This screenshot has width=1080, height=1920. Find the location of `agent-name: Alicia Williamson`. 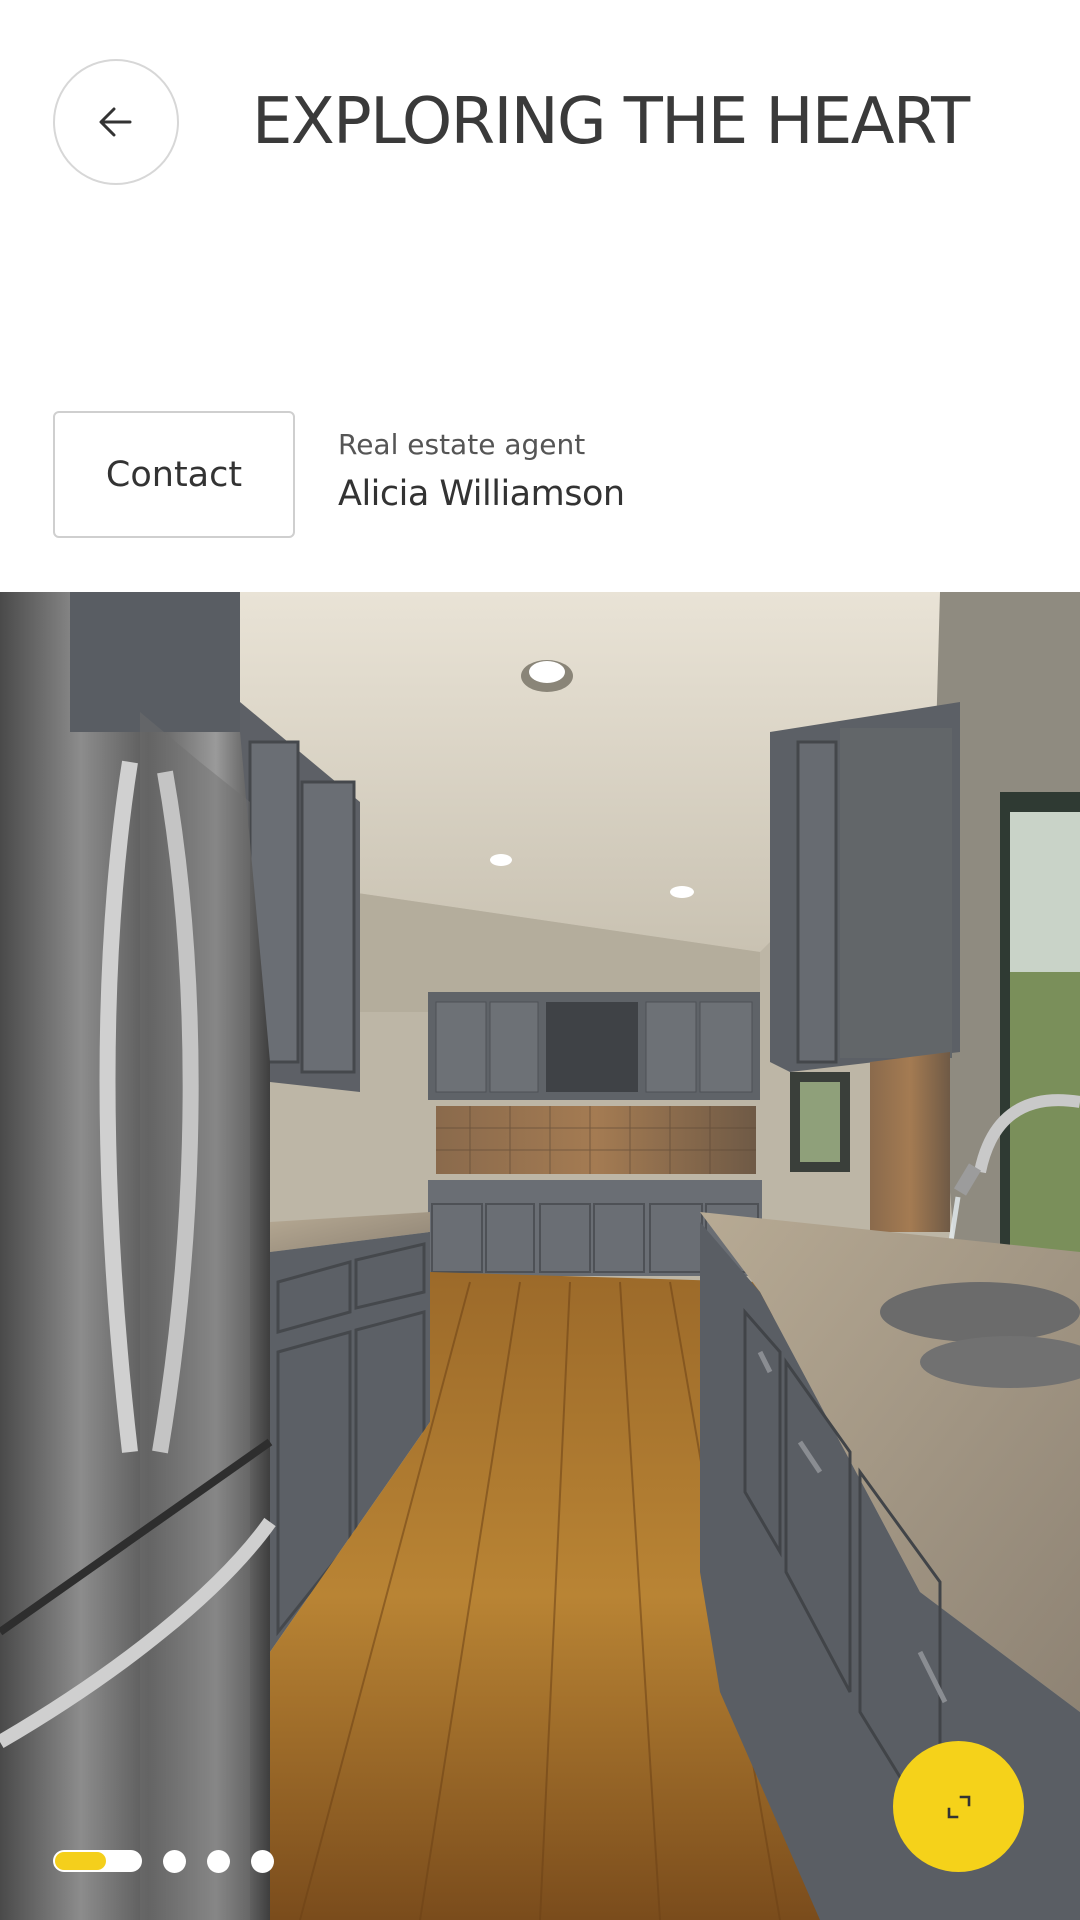

agent-name: Alicia Williamson is located at coordinates (481, 494).